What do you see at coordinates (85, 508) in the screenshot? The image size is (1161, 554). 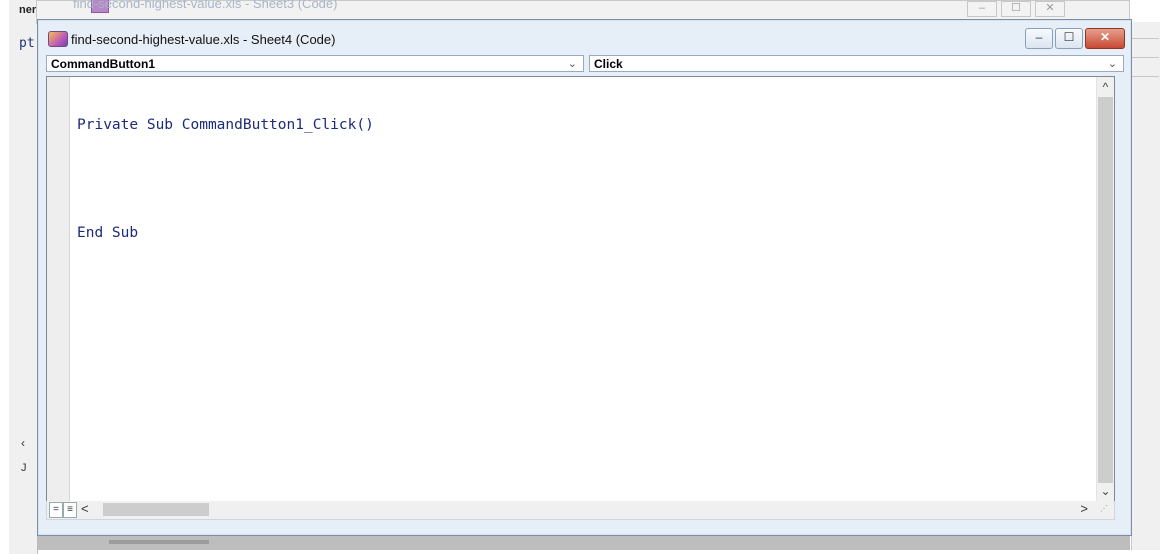 I see `scroll-left-icon: <` at bounding box center [85, 508].